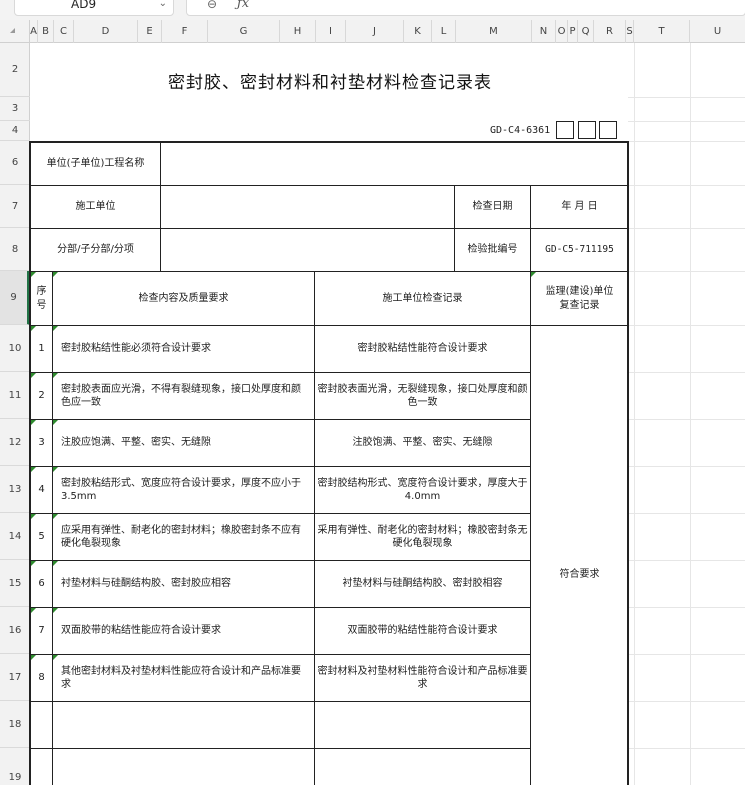  Describe the element at coordinates (46, 31) in the screenshot. I see `col-header-b: B` at that location.